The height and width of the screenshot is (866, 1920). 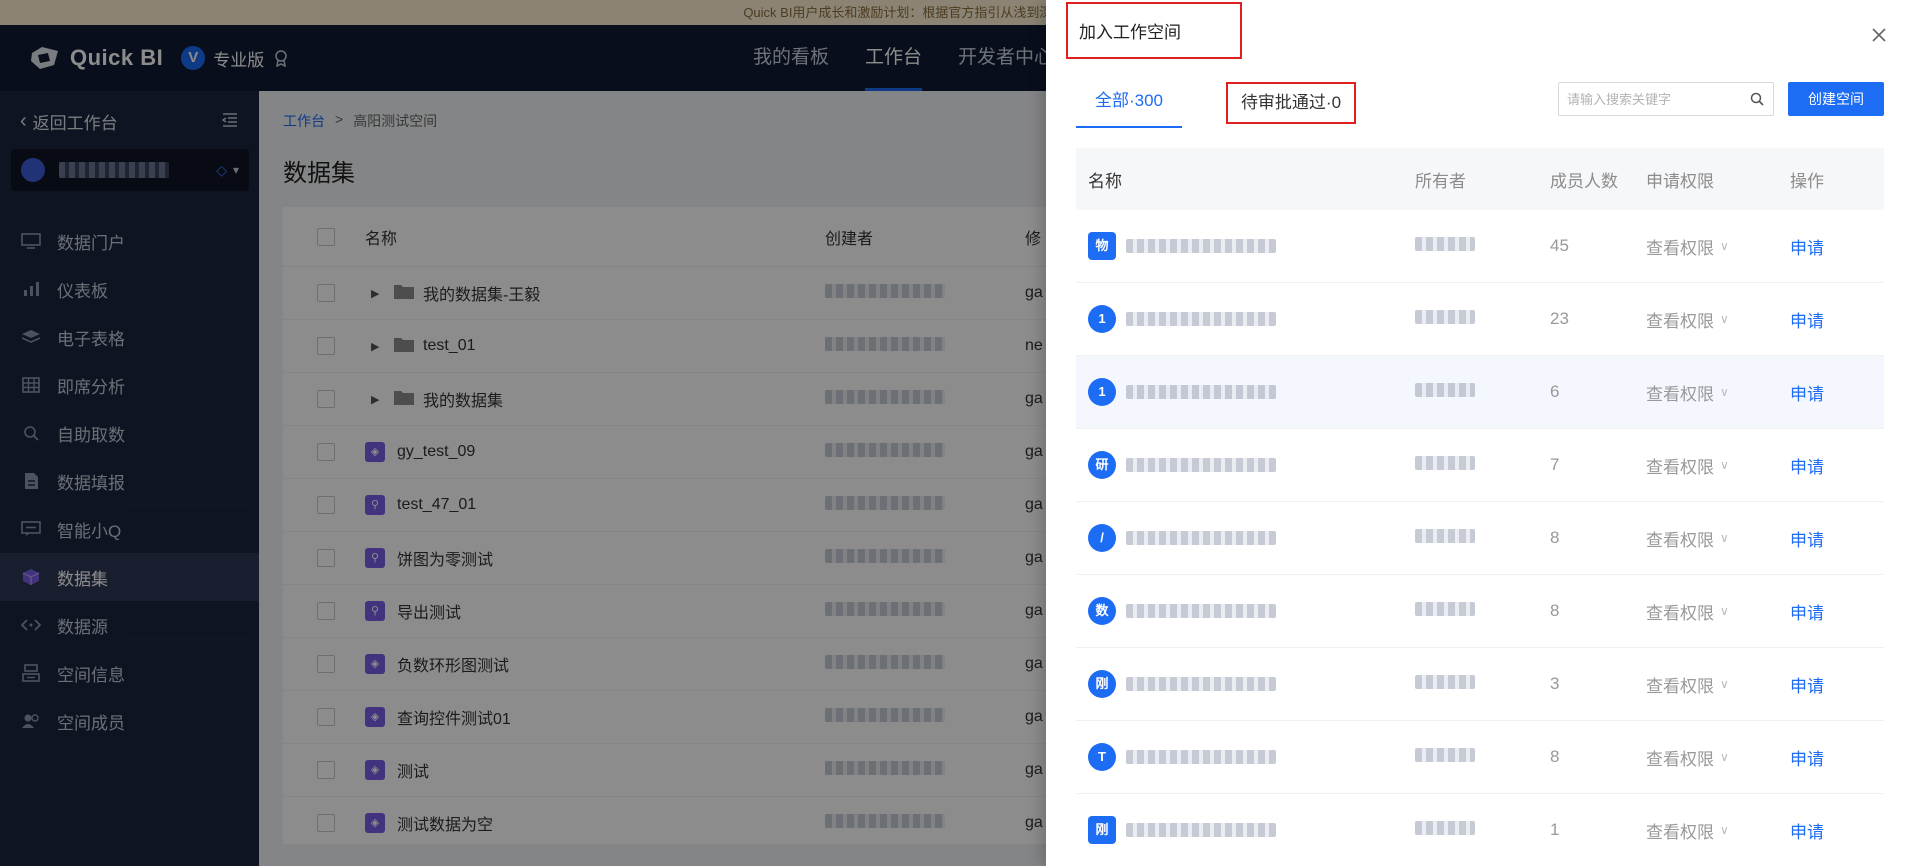 I want to click on member-count: 6, so click(x=1555, y=391).